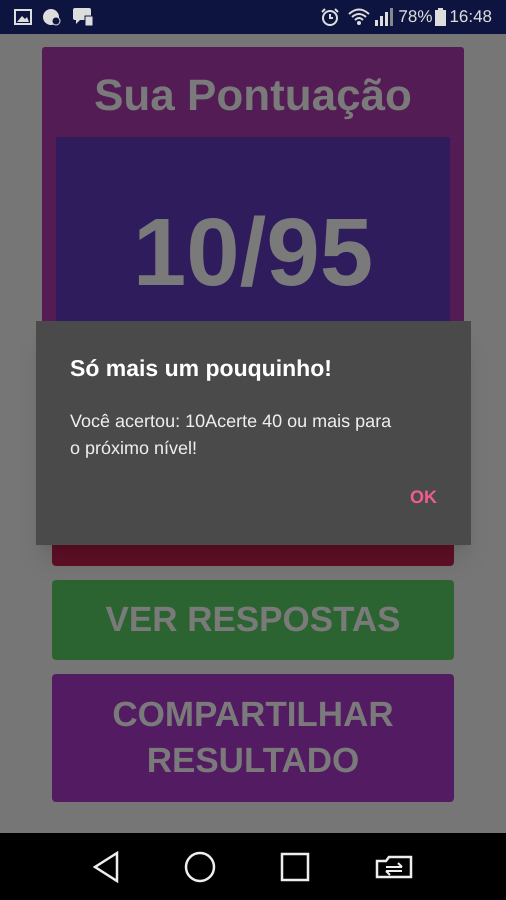 Image resolution: width=506 pixels, height=900 pixels. I want to click on ok-button: OK, so click(423, 497).